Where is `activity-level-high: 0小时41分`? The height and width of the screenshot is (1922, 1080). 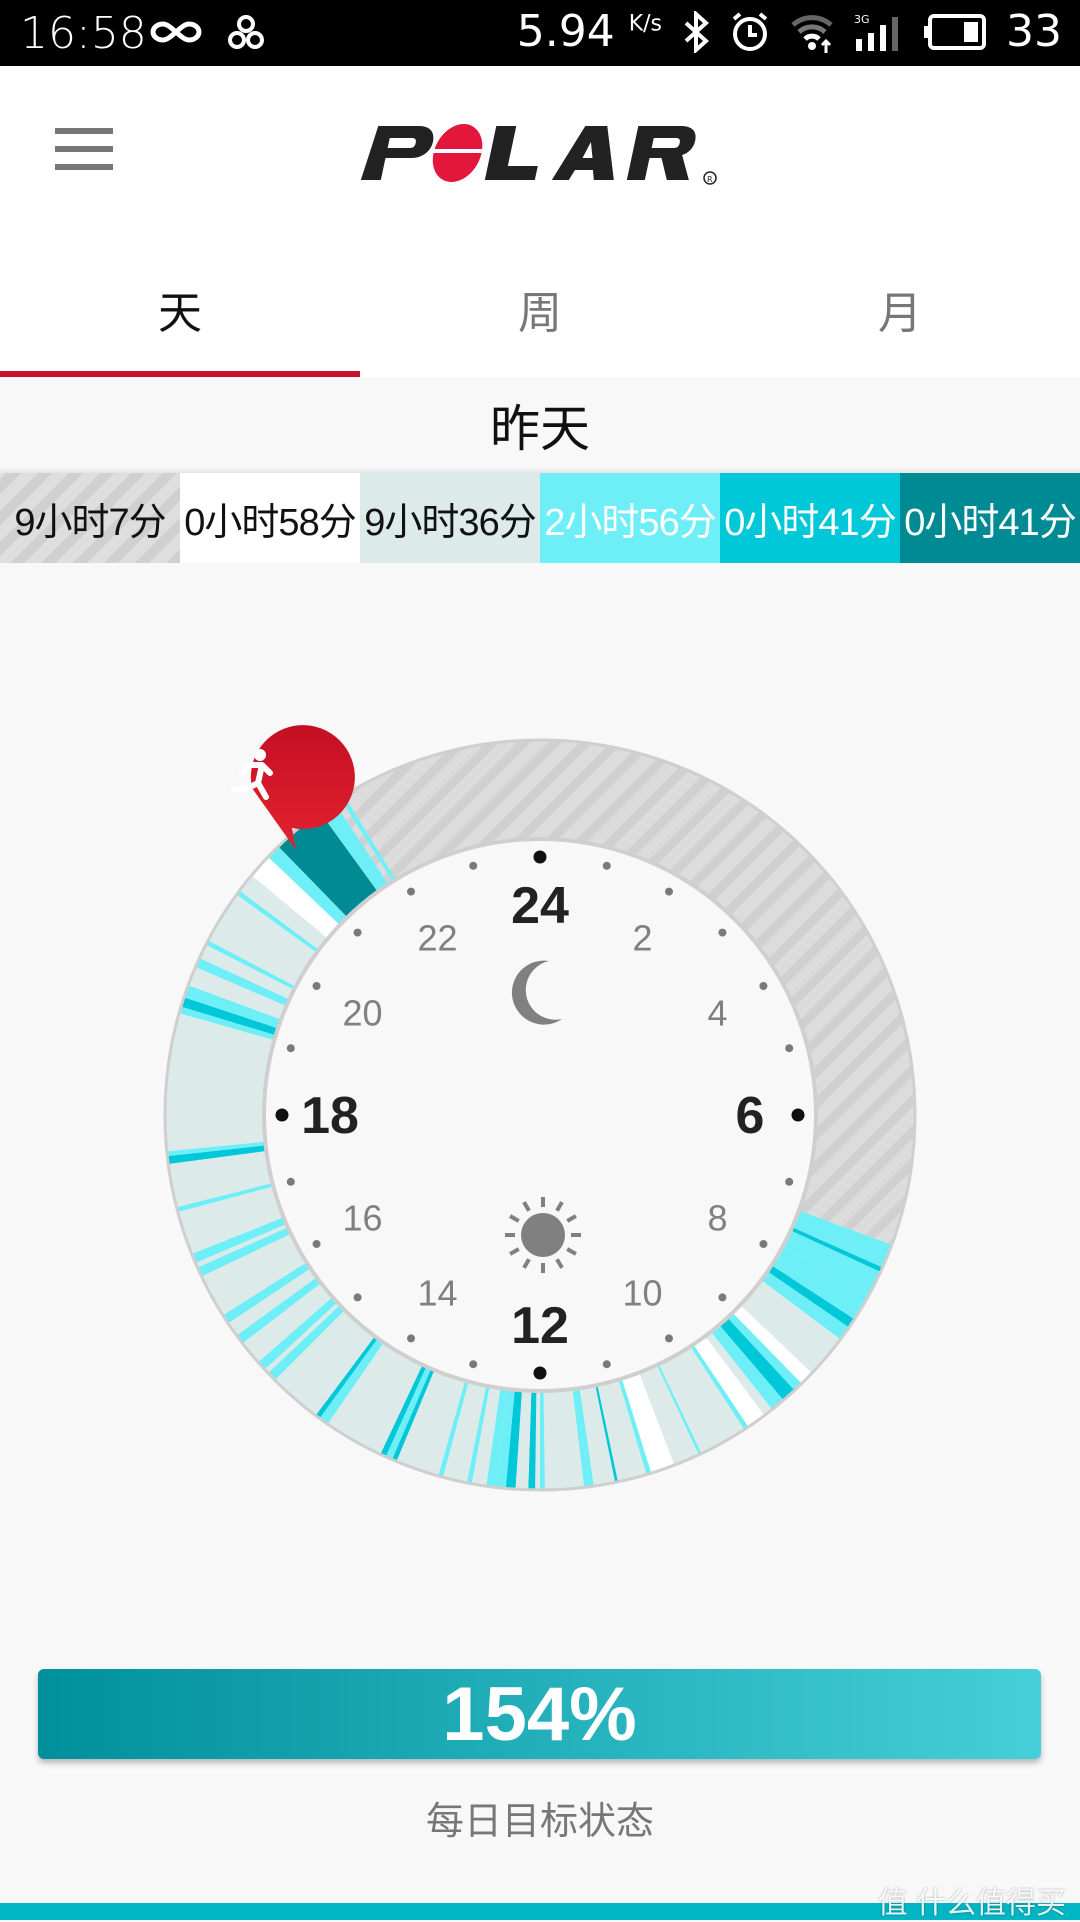 activity-level-high: 0小时41分 is located at coordinates (810, 518).